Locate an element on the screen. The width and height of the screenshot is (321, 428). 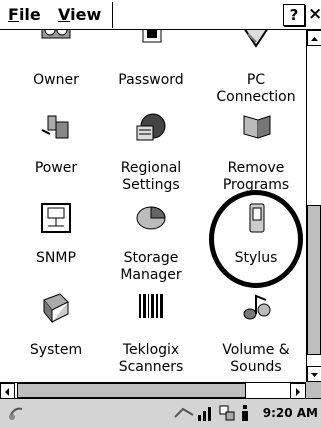
snmp-icon is located at coordinates (56, 218).